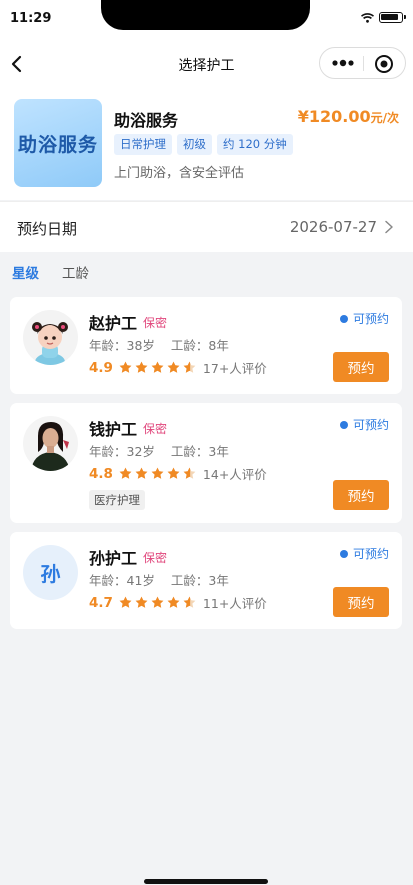  I want to click on caregiver-meta: 年龄：41岁 工龄：3年, so click(159, 579).